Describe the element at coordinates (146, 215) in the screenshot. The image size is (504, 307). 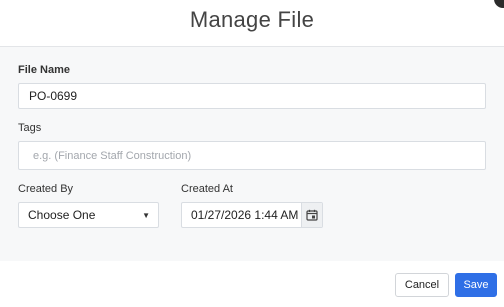
I see `caret-down-icon: ▼` at that location.